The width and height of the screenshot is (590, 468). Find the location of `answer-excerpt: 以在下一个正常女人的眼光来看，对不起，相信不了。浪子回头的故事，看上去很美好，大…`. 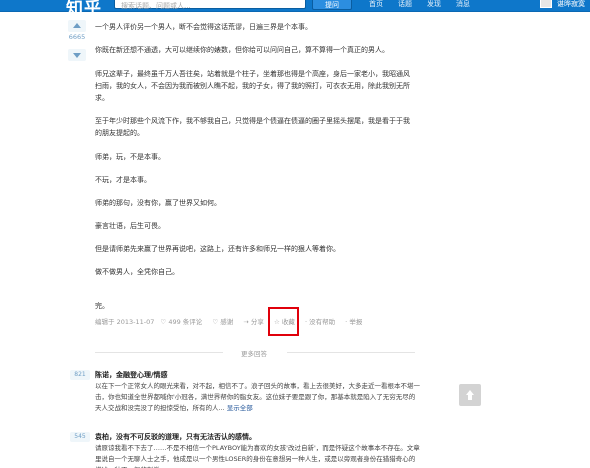

answer-excerpt: 以在下一个正常女人的眼光来看，对不起，相信不了。浪子回头的故事，看上去很美好，大… is located at coordinates (257, 397).